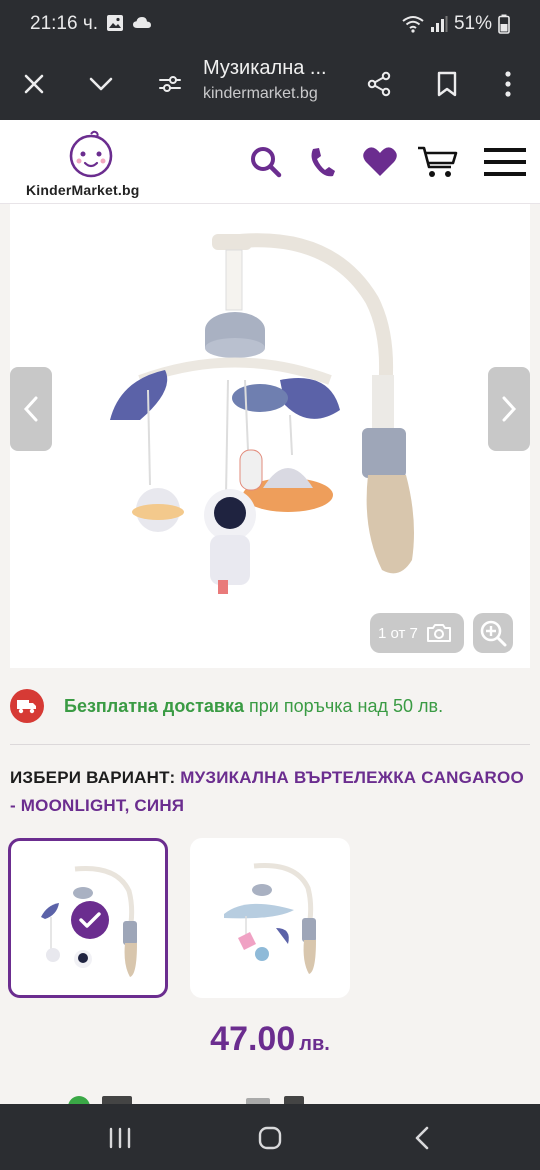 This screenshot has height=1170, width=540. I want to click on chevron-down-icon, so click(101, 84).